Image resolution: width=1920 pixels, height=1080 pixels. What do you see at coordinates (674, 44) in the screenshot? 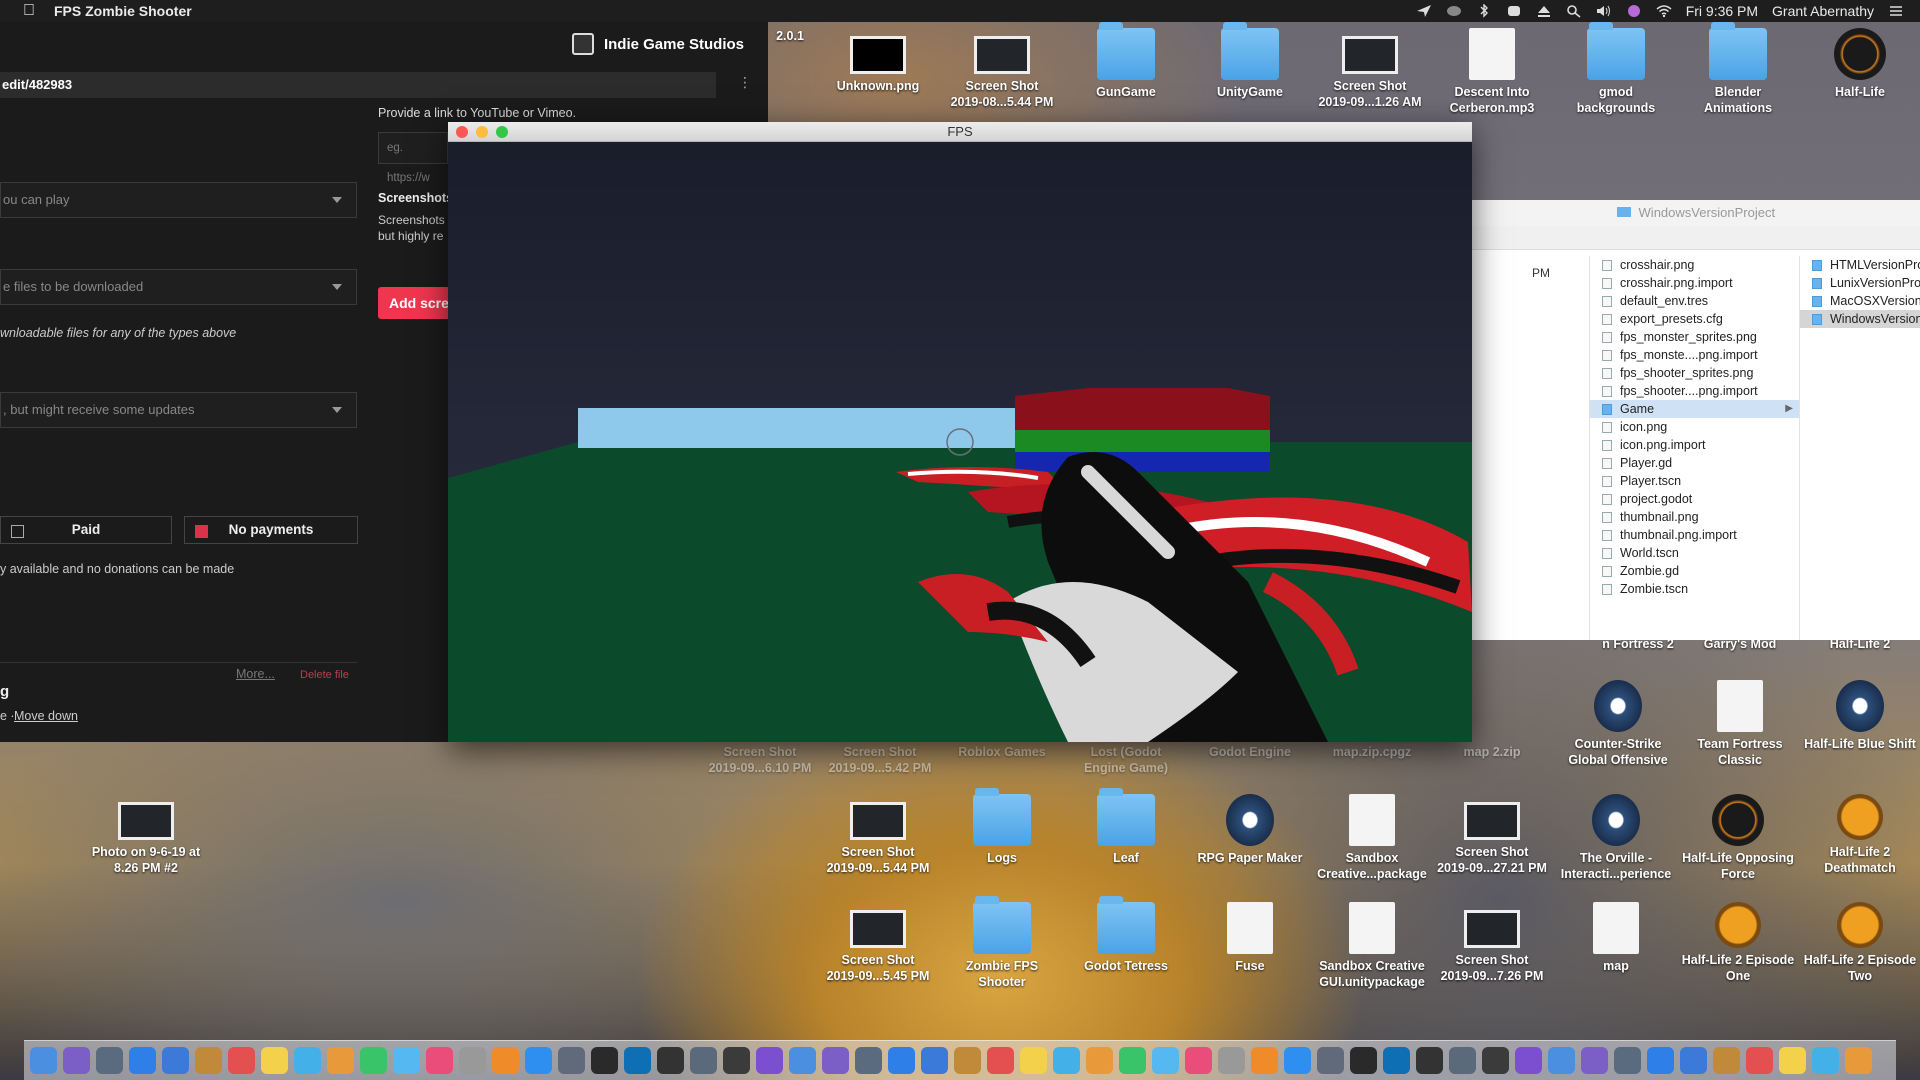
I see `studio-name: Indie Game Studios` at bounding box center [674, 44].